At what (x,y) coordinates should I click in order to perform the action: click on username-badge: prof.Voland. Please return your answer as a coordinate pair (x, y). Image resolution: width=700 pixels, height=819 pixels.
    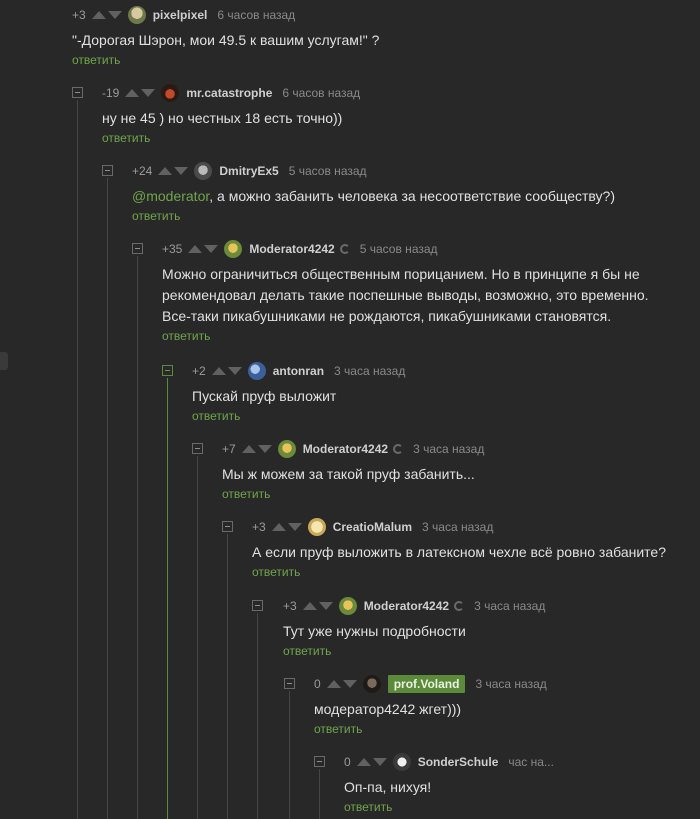
    Looking at the image, I should click on (426, 684).